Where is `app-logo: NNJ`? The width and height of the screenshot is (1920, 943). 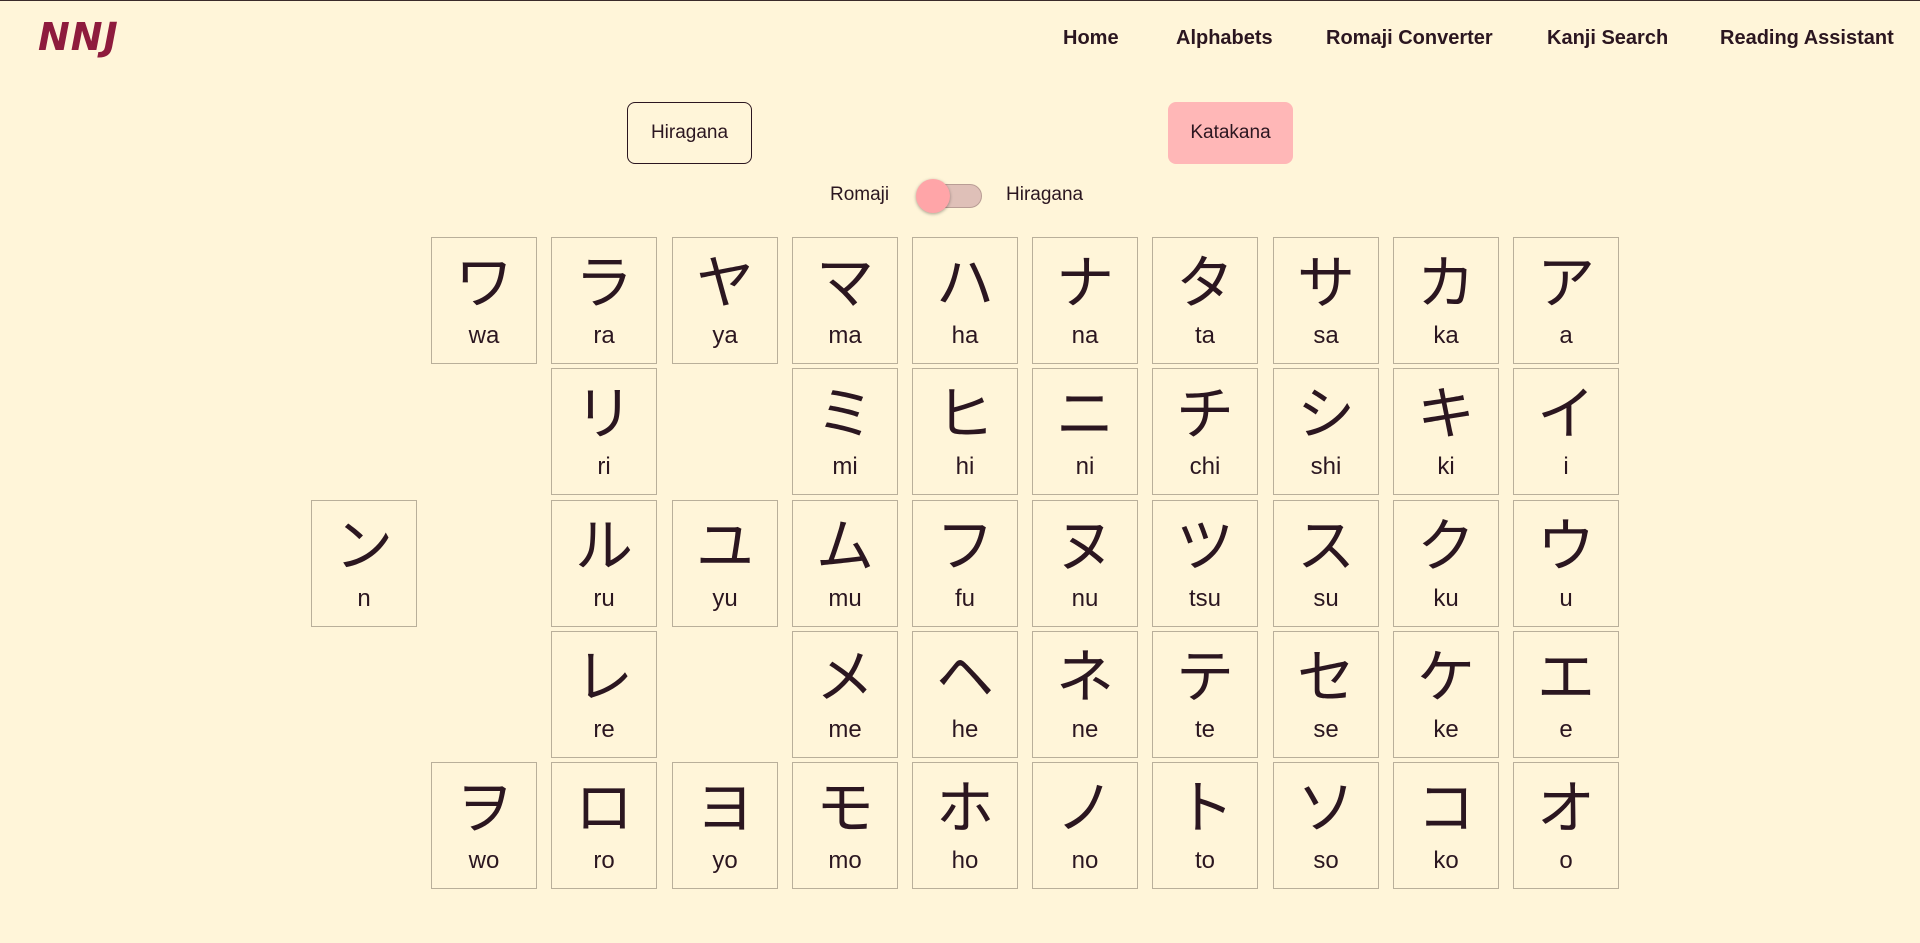
app-logo: NNJ is located at coordinates (78, 37).